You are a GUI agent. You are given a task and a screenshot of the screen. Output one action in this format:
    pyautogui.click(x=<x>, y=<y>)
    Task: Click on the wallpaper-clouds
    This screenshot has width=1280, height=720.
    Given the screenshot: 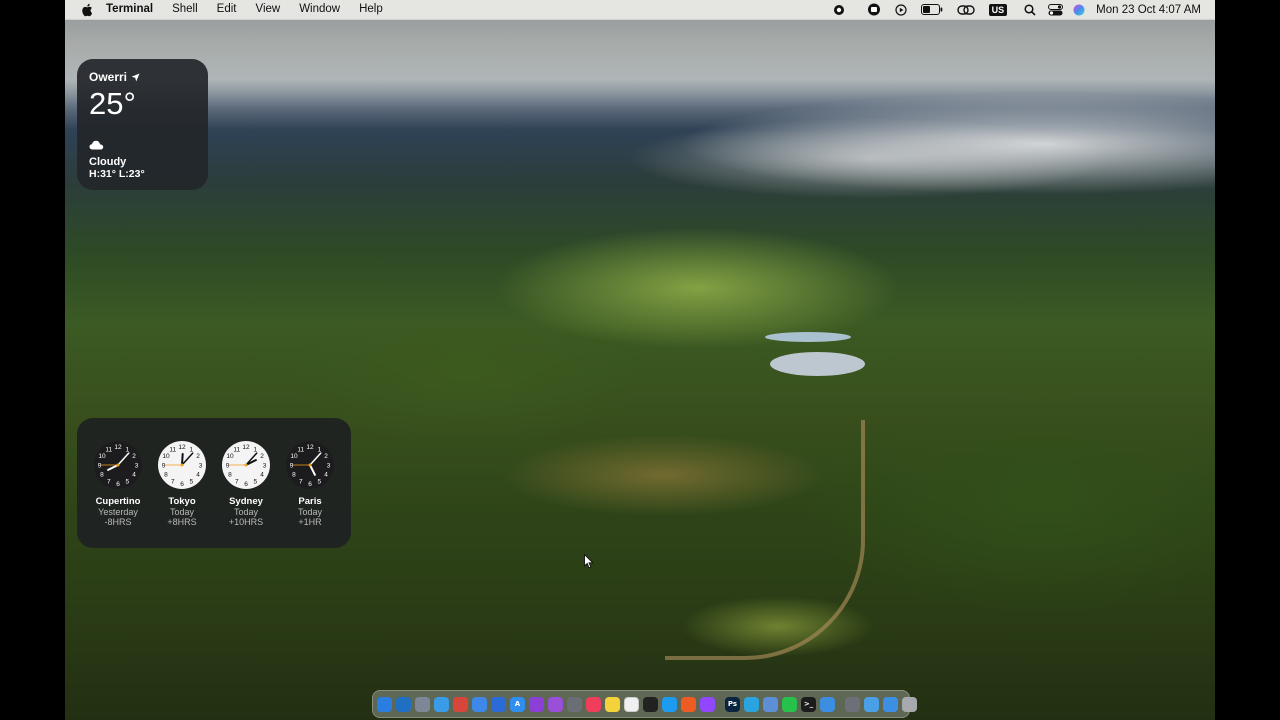 What is the action you would take?
    pyautogui.click(x=640, y=60)
    